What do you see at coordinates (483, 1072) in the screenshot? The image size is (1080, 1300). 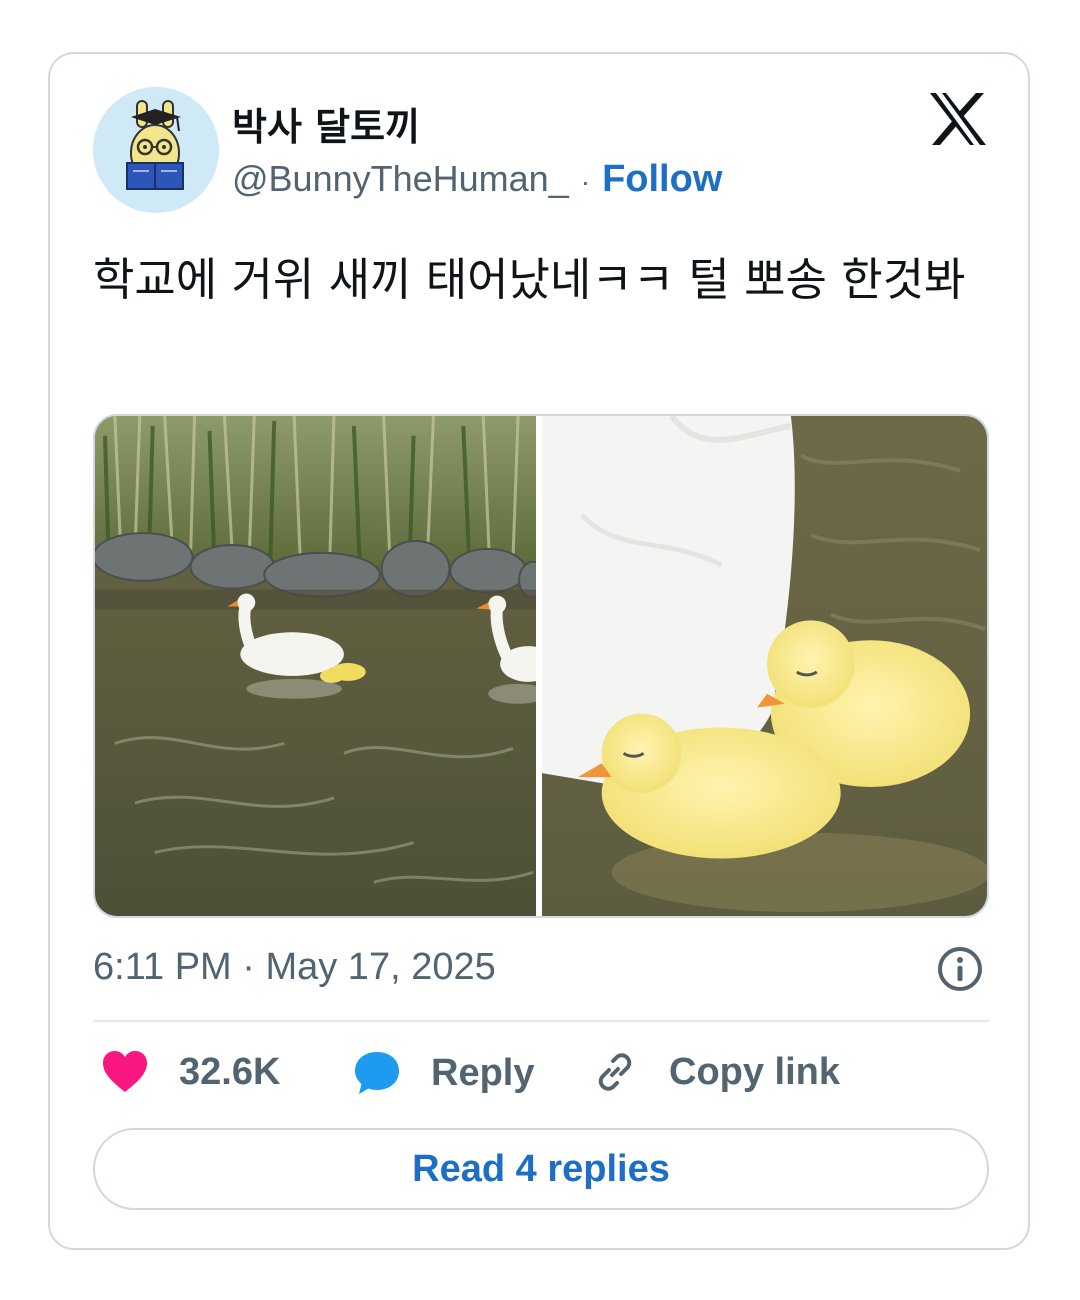 I see `reply-label: Reply` at bounding box center [483, 1072].